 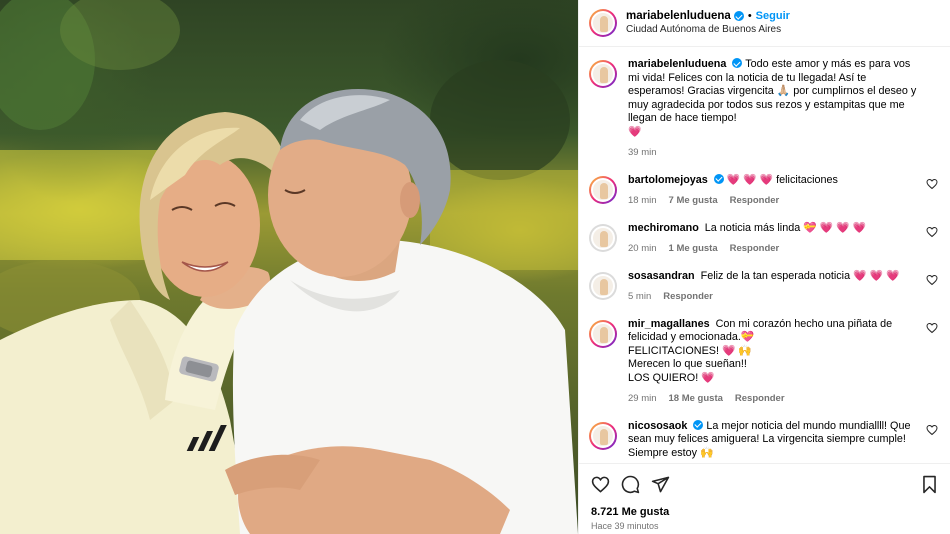 I want to click on comment-text: La noticia más linda 💝 💗 💗 💗, so click(x=785, y=227).